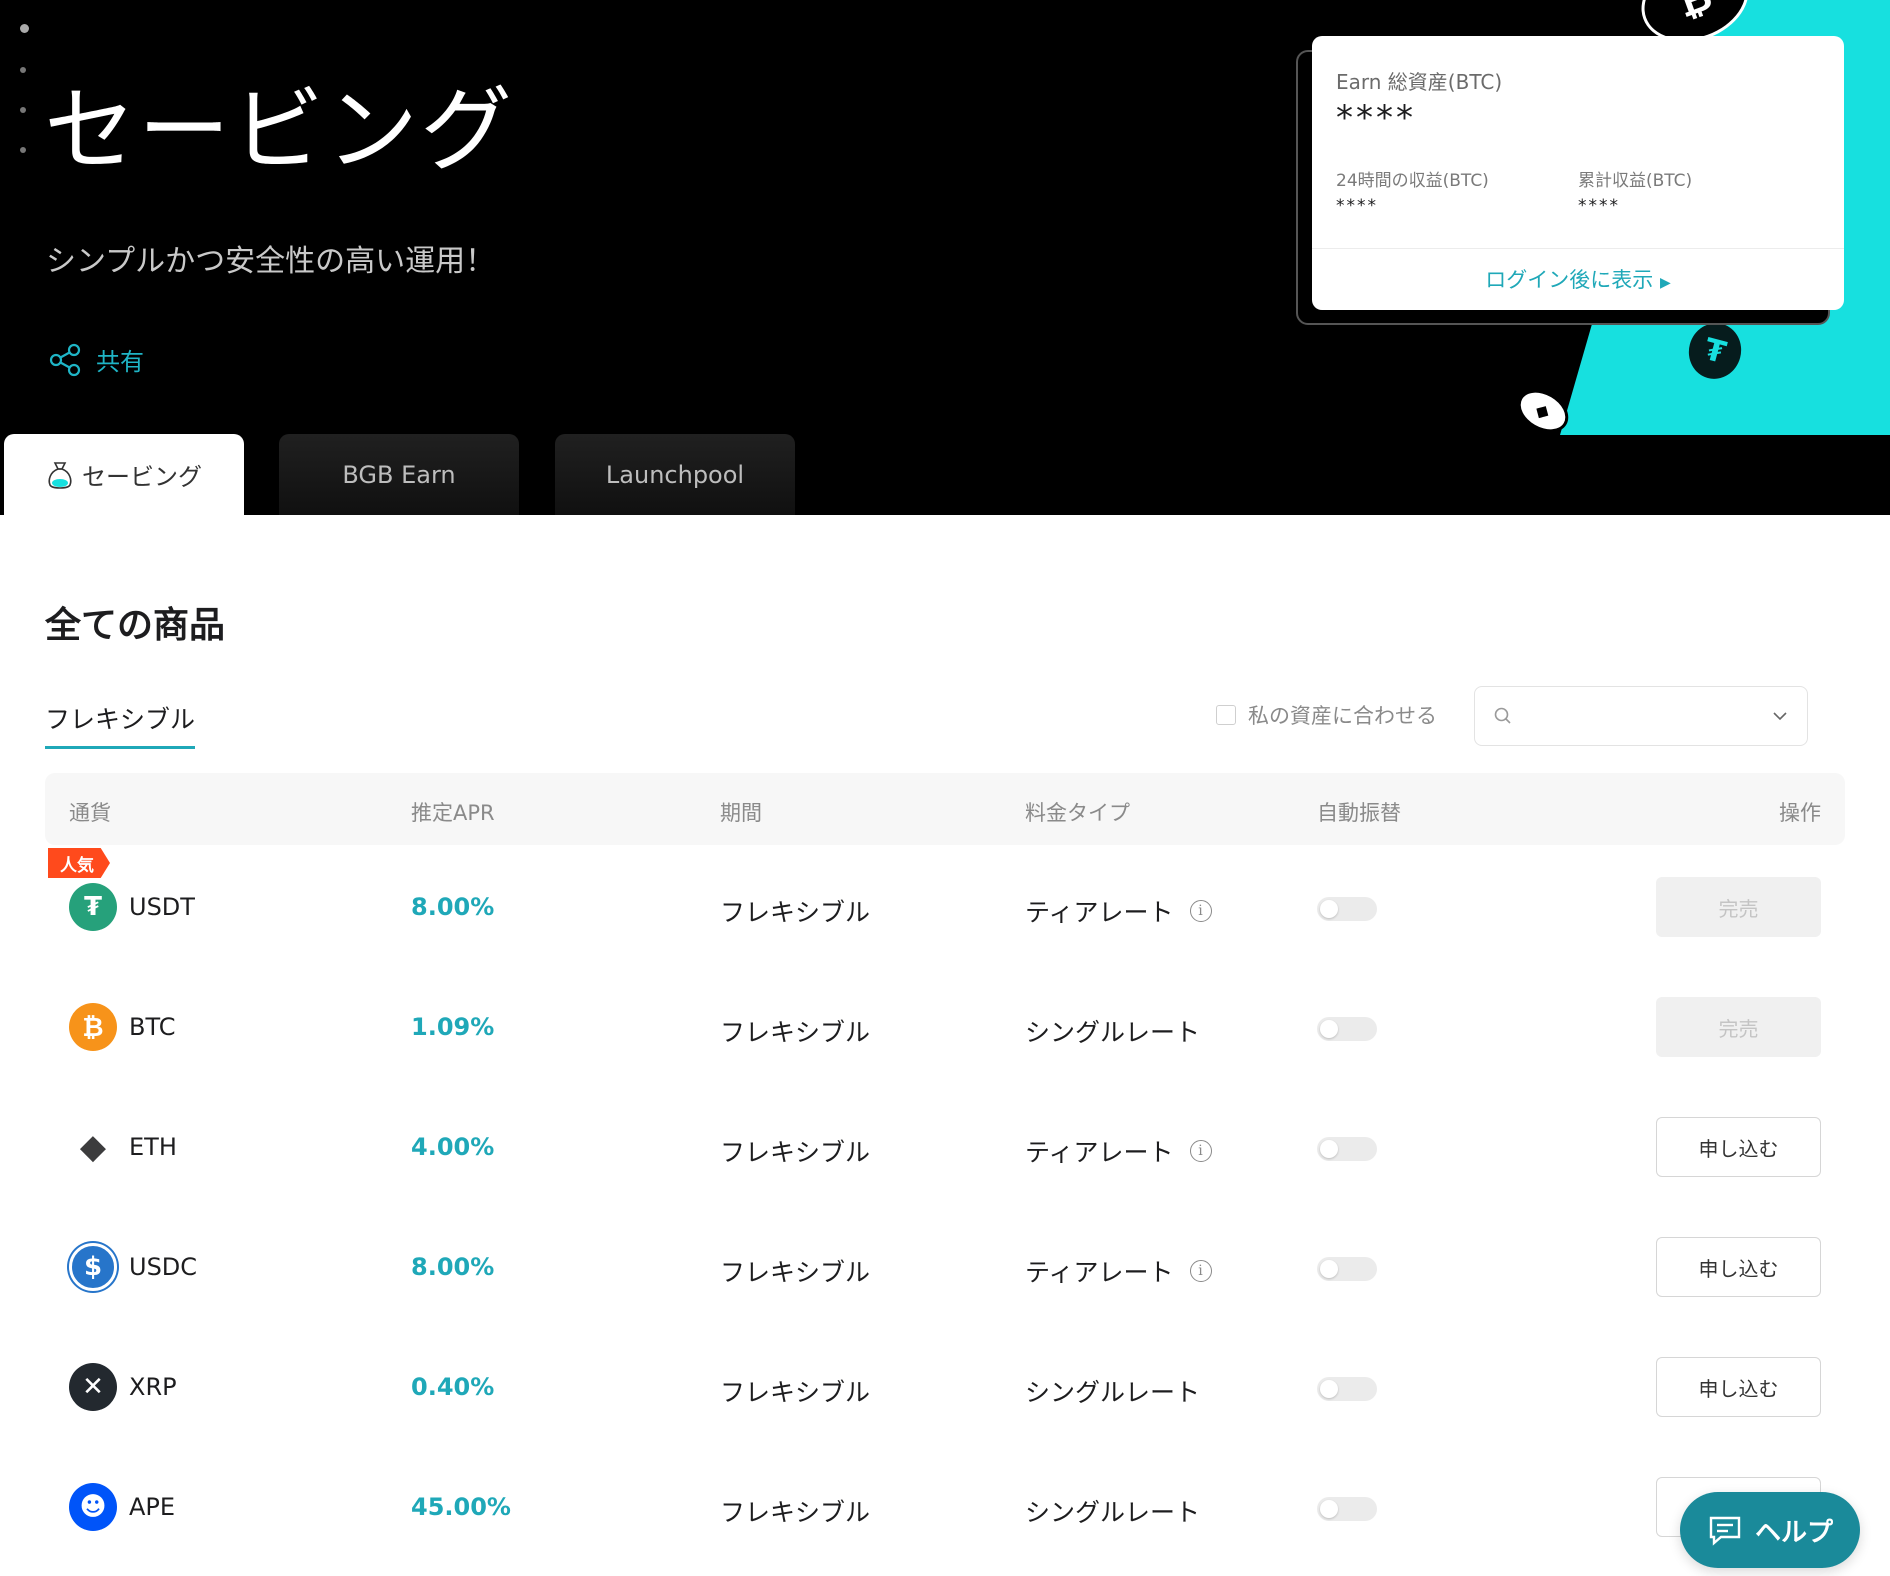  What do you see at coordinates (945, 1147) in the screenshot?
I see `table-row: ◆ ETH 4.00% フレキシブル ティアレート i 申し込む` at bounding box center [945, 1147].